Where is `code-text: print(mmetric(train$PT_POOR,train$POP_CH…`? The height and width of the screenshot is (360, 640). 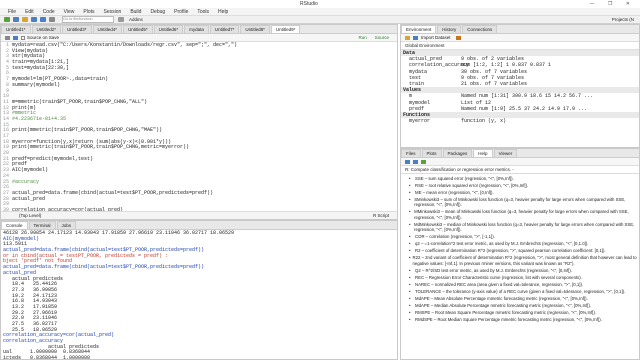 code-text: print(mmetric(train$PT_POOR,train$POP_CH… is located at coordinates (101, 147).